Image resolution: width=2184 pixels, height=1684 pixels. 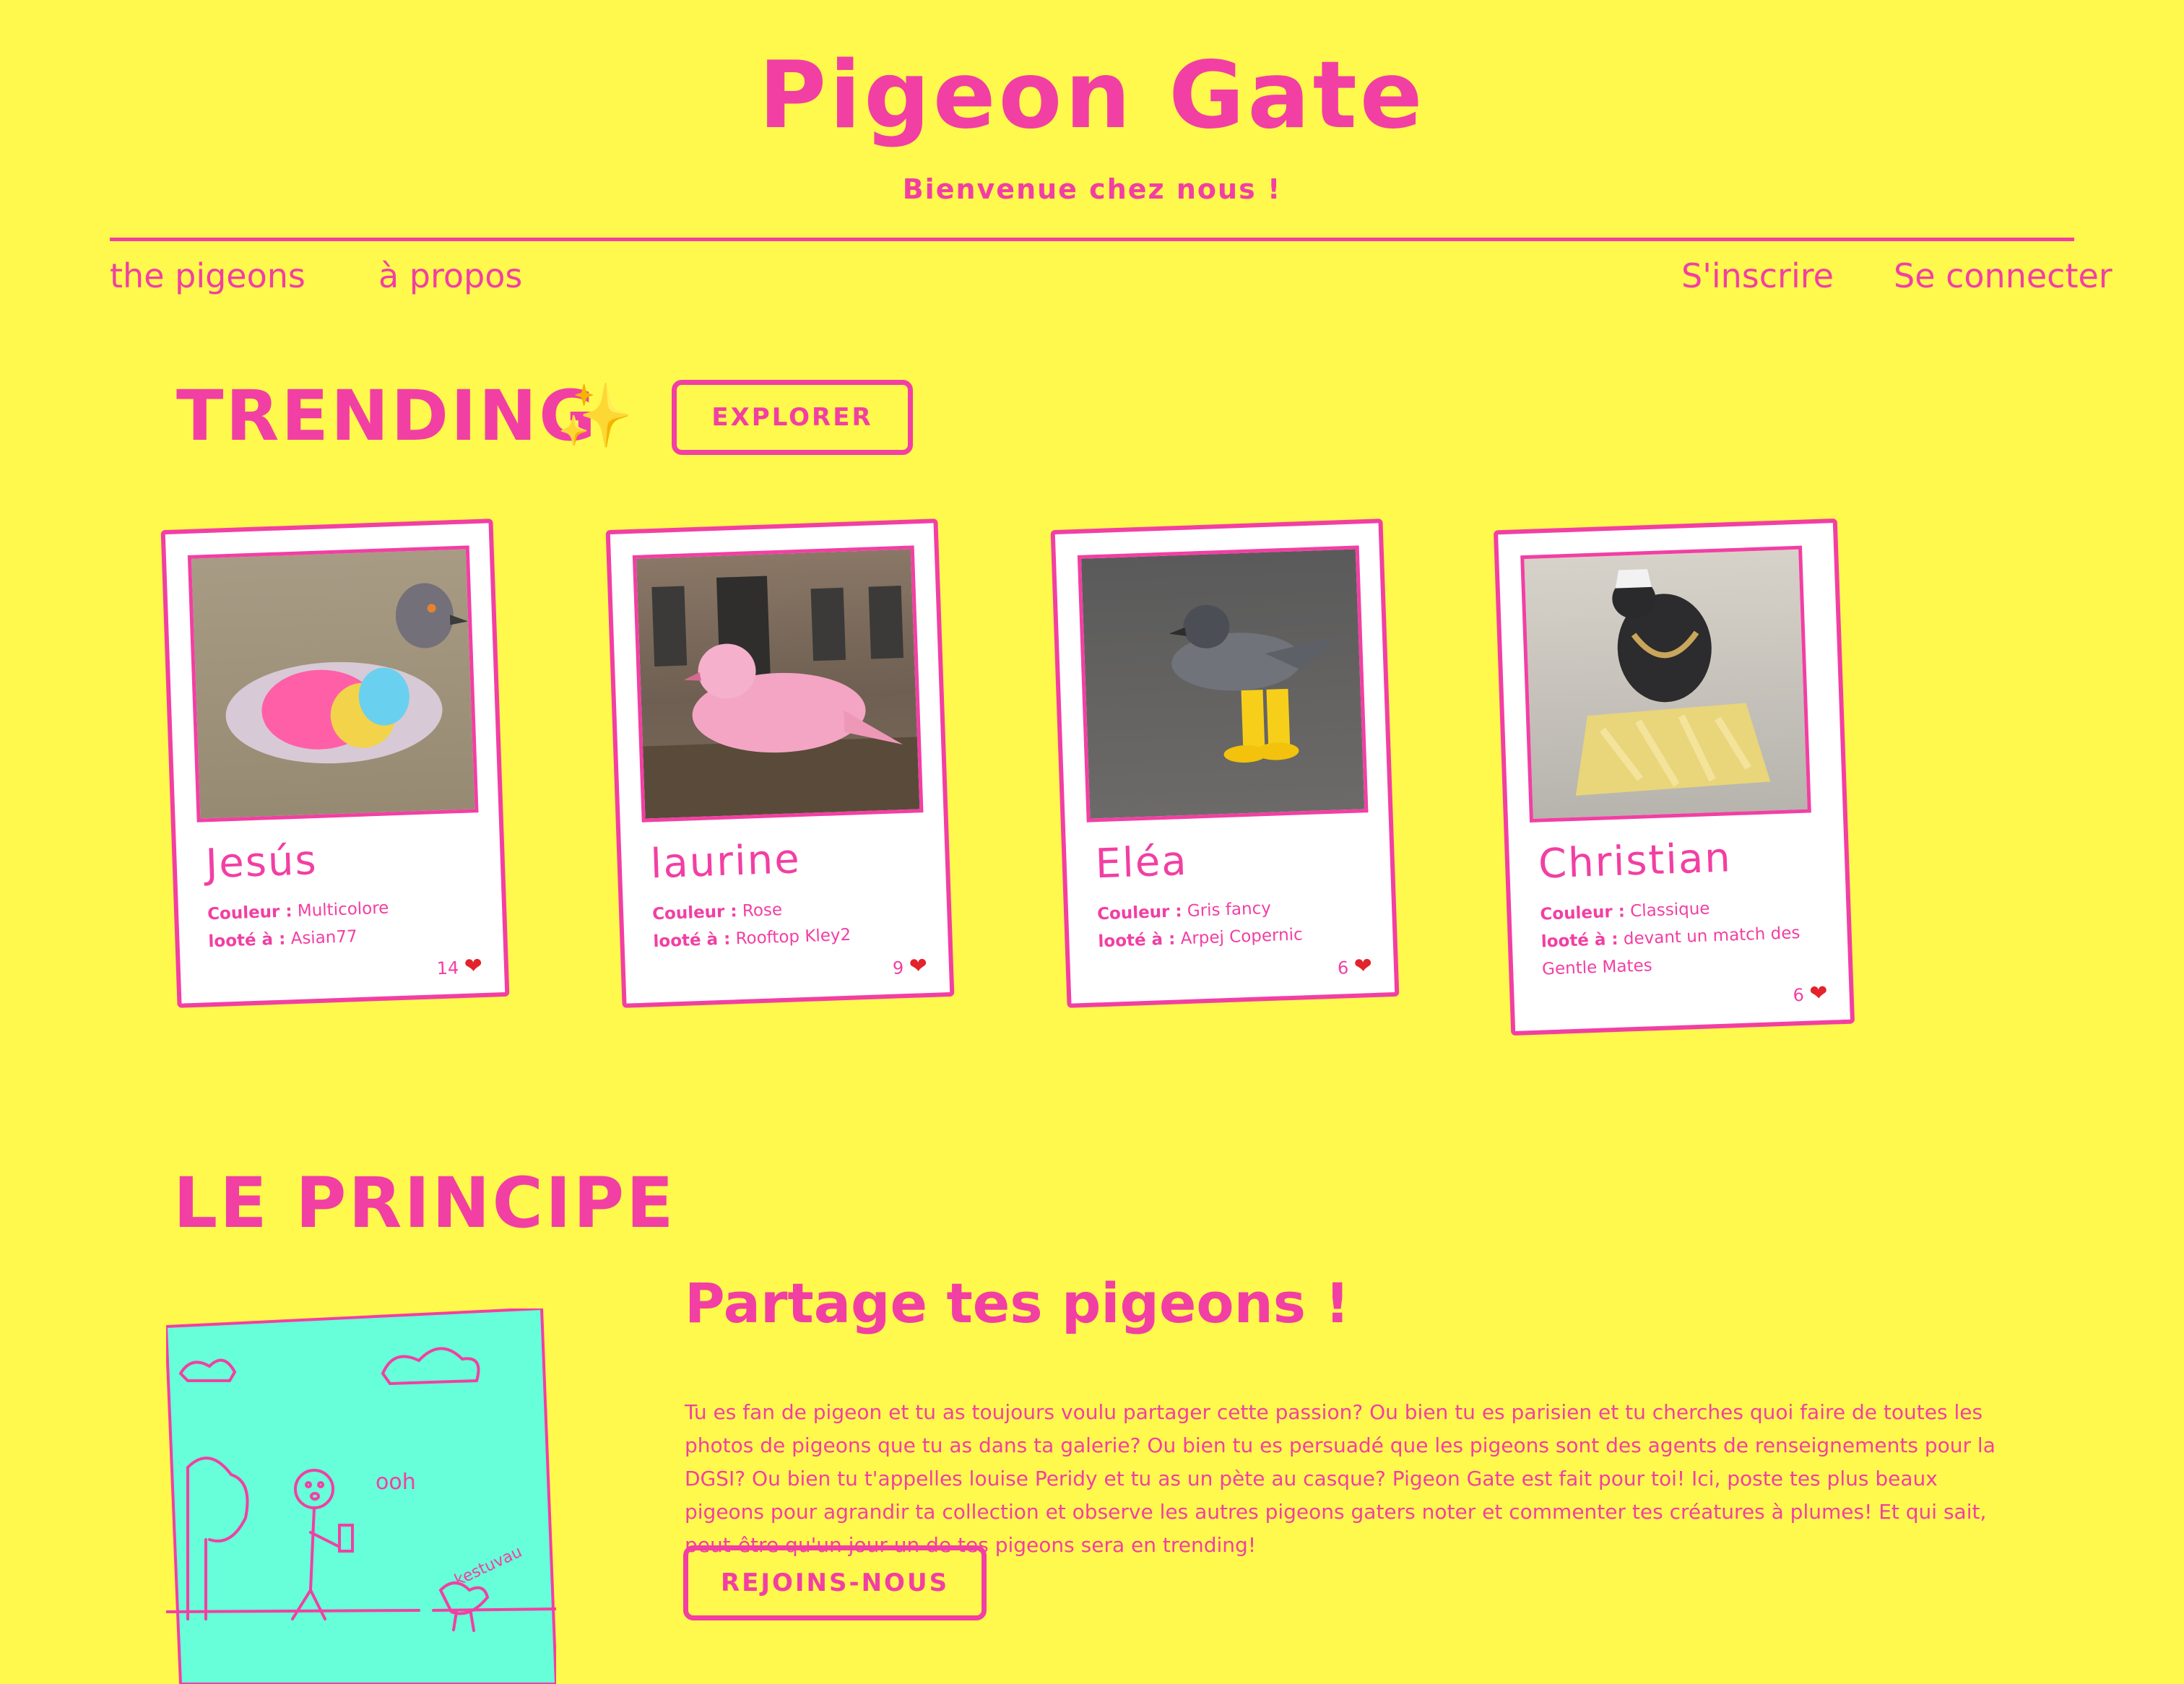 What do you see at coordinates (447, 968) in the screenshot?
I see `likes-value: 14` at bounding box center [447, 968].